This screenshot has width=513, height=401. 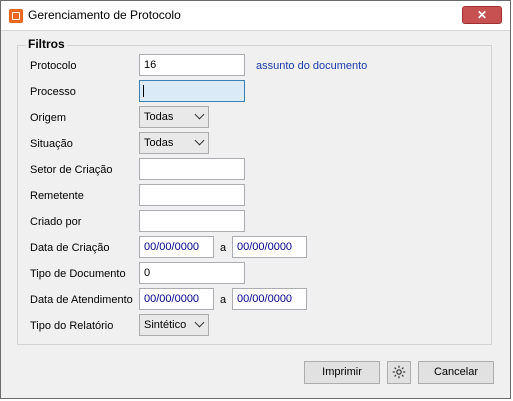 I want to click on cancelar-button: Cancelar, so click(x=456, y=372).